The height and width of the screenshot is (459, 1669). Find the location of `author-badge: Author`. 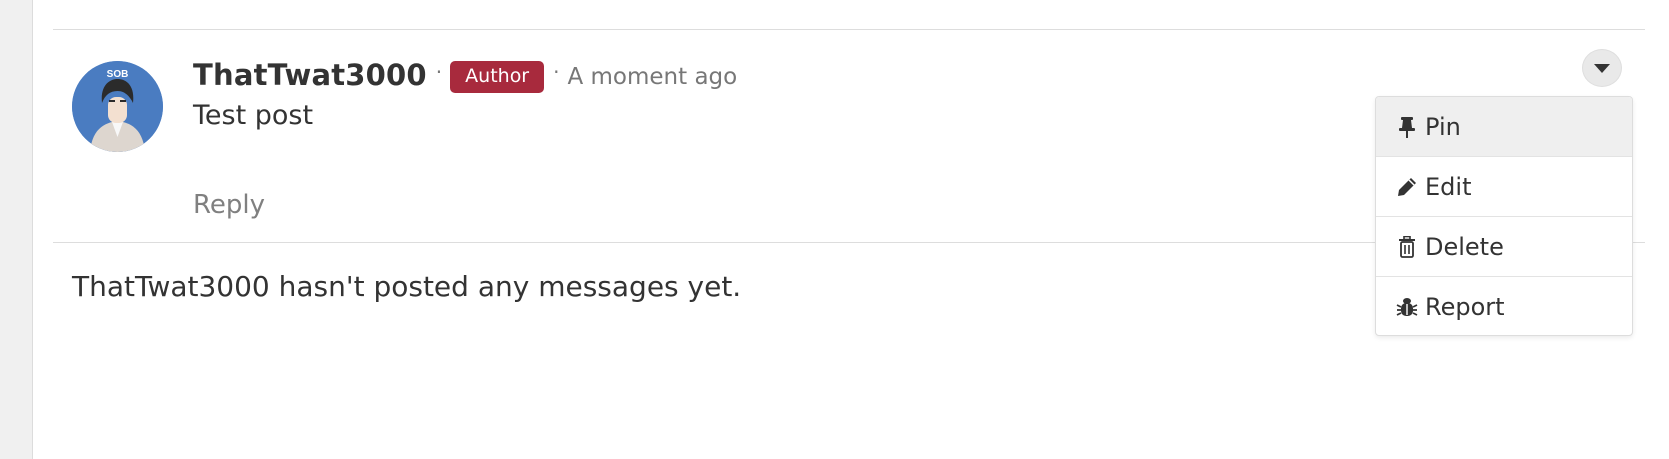

author-badge: Author is located at coordinates (497, 77).